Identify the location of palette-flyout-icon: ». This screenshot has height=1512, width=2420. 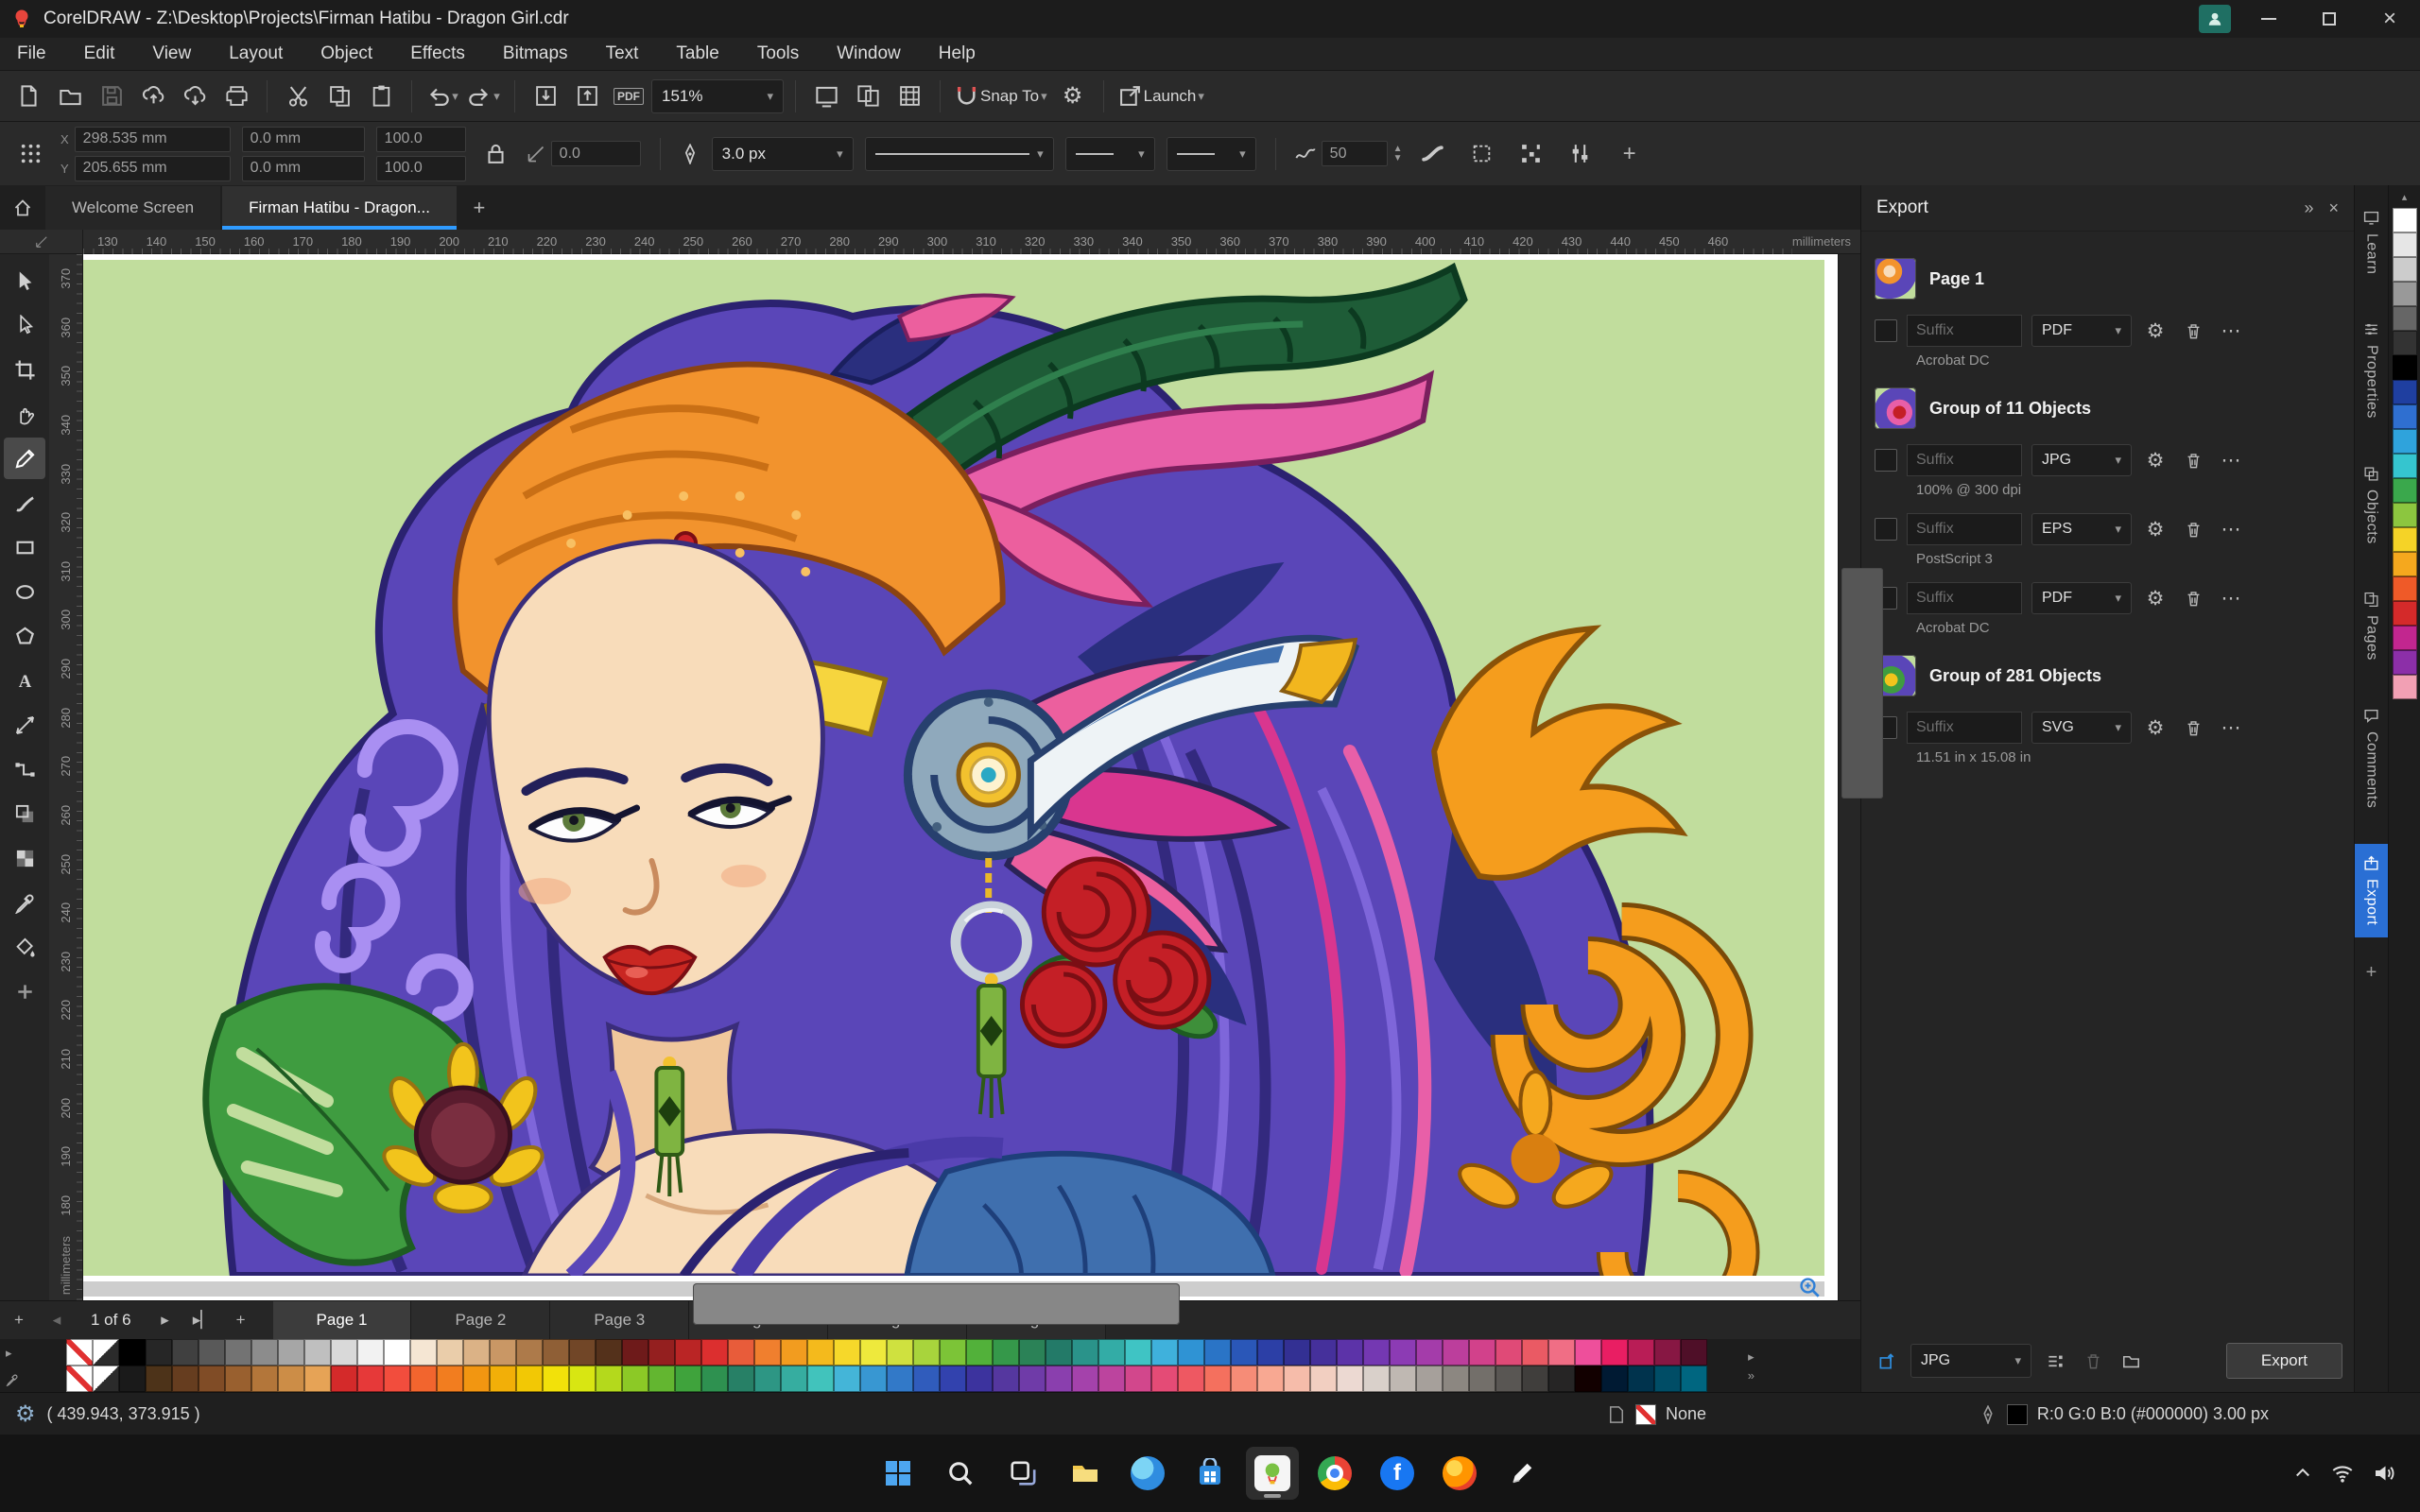
(1751, 1375).